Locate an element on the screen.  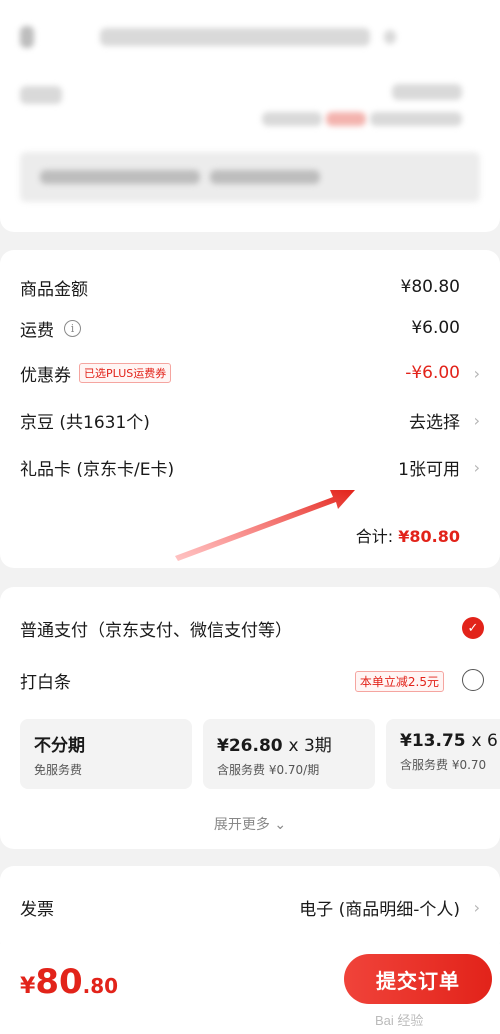
invoice-label: 发票 is located at coordinates (37, 909).